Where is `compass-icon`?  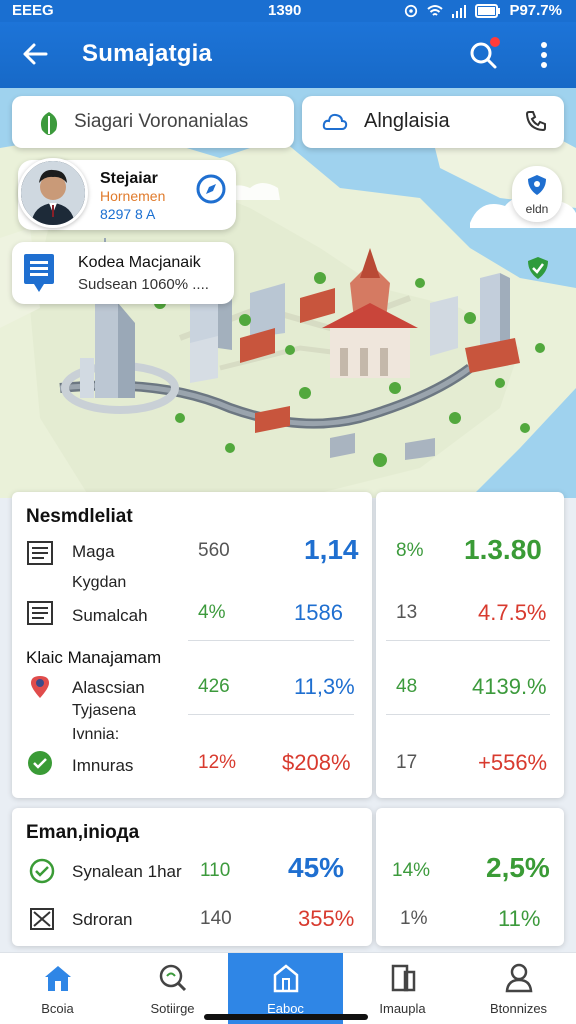
compass-icon is located at coordinates (211, 189).